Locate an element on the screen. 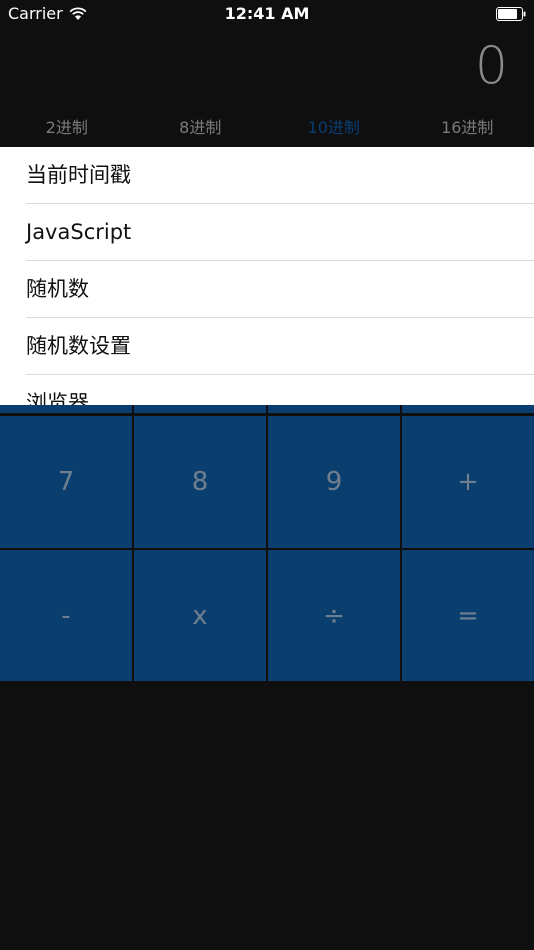  status-bar: Carrier 12:41 AM is located at coordinates (267, 14).